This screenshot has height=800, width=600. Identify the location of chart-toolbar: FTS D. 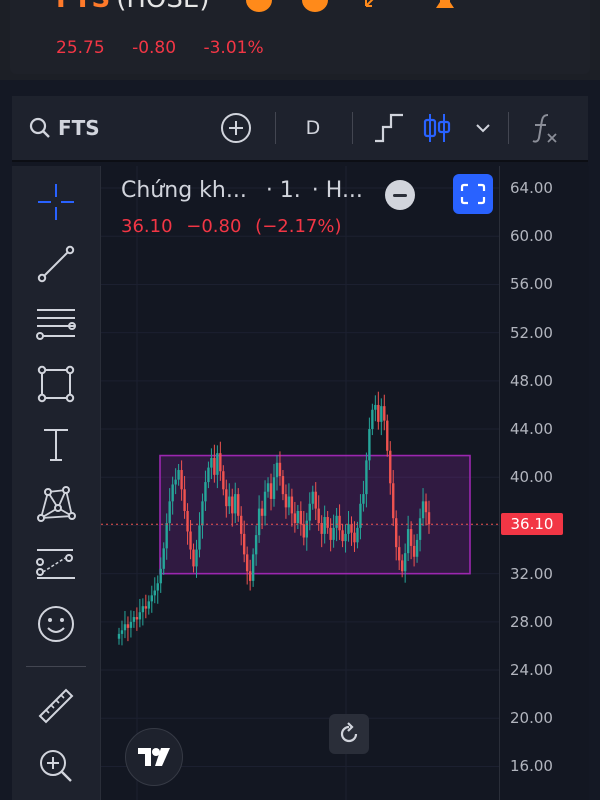
(300, 129).